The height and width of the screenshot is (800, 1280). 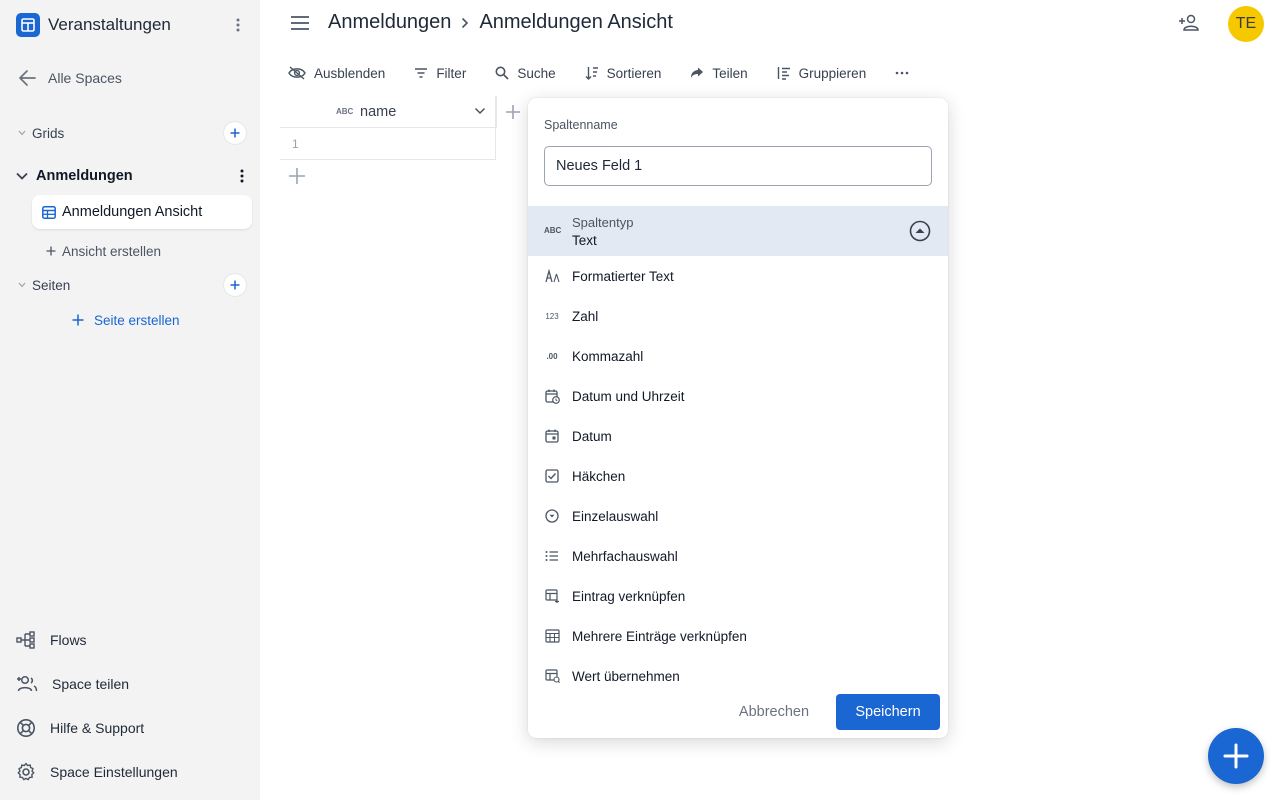 What do you see at coordinates (738, 596) in the screenshot?
I see `type-option-link-record: Eintrag verknüpfen` at bounding box center [738, 596].